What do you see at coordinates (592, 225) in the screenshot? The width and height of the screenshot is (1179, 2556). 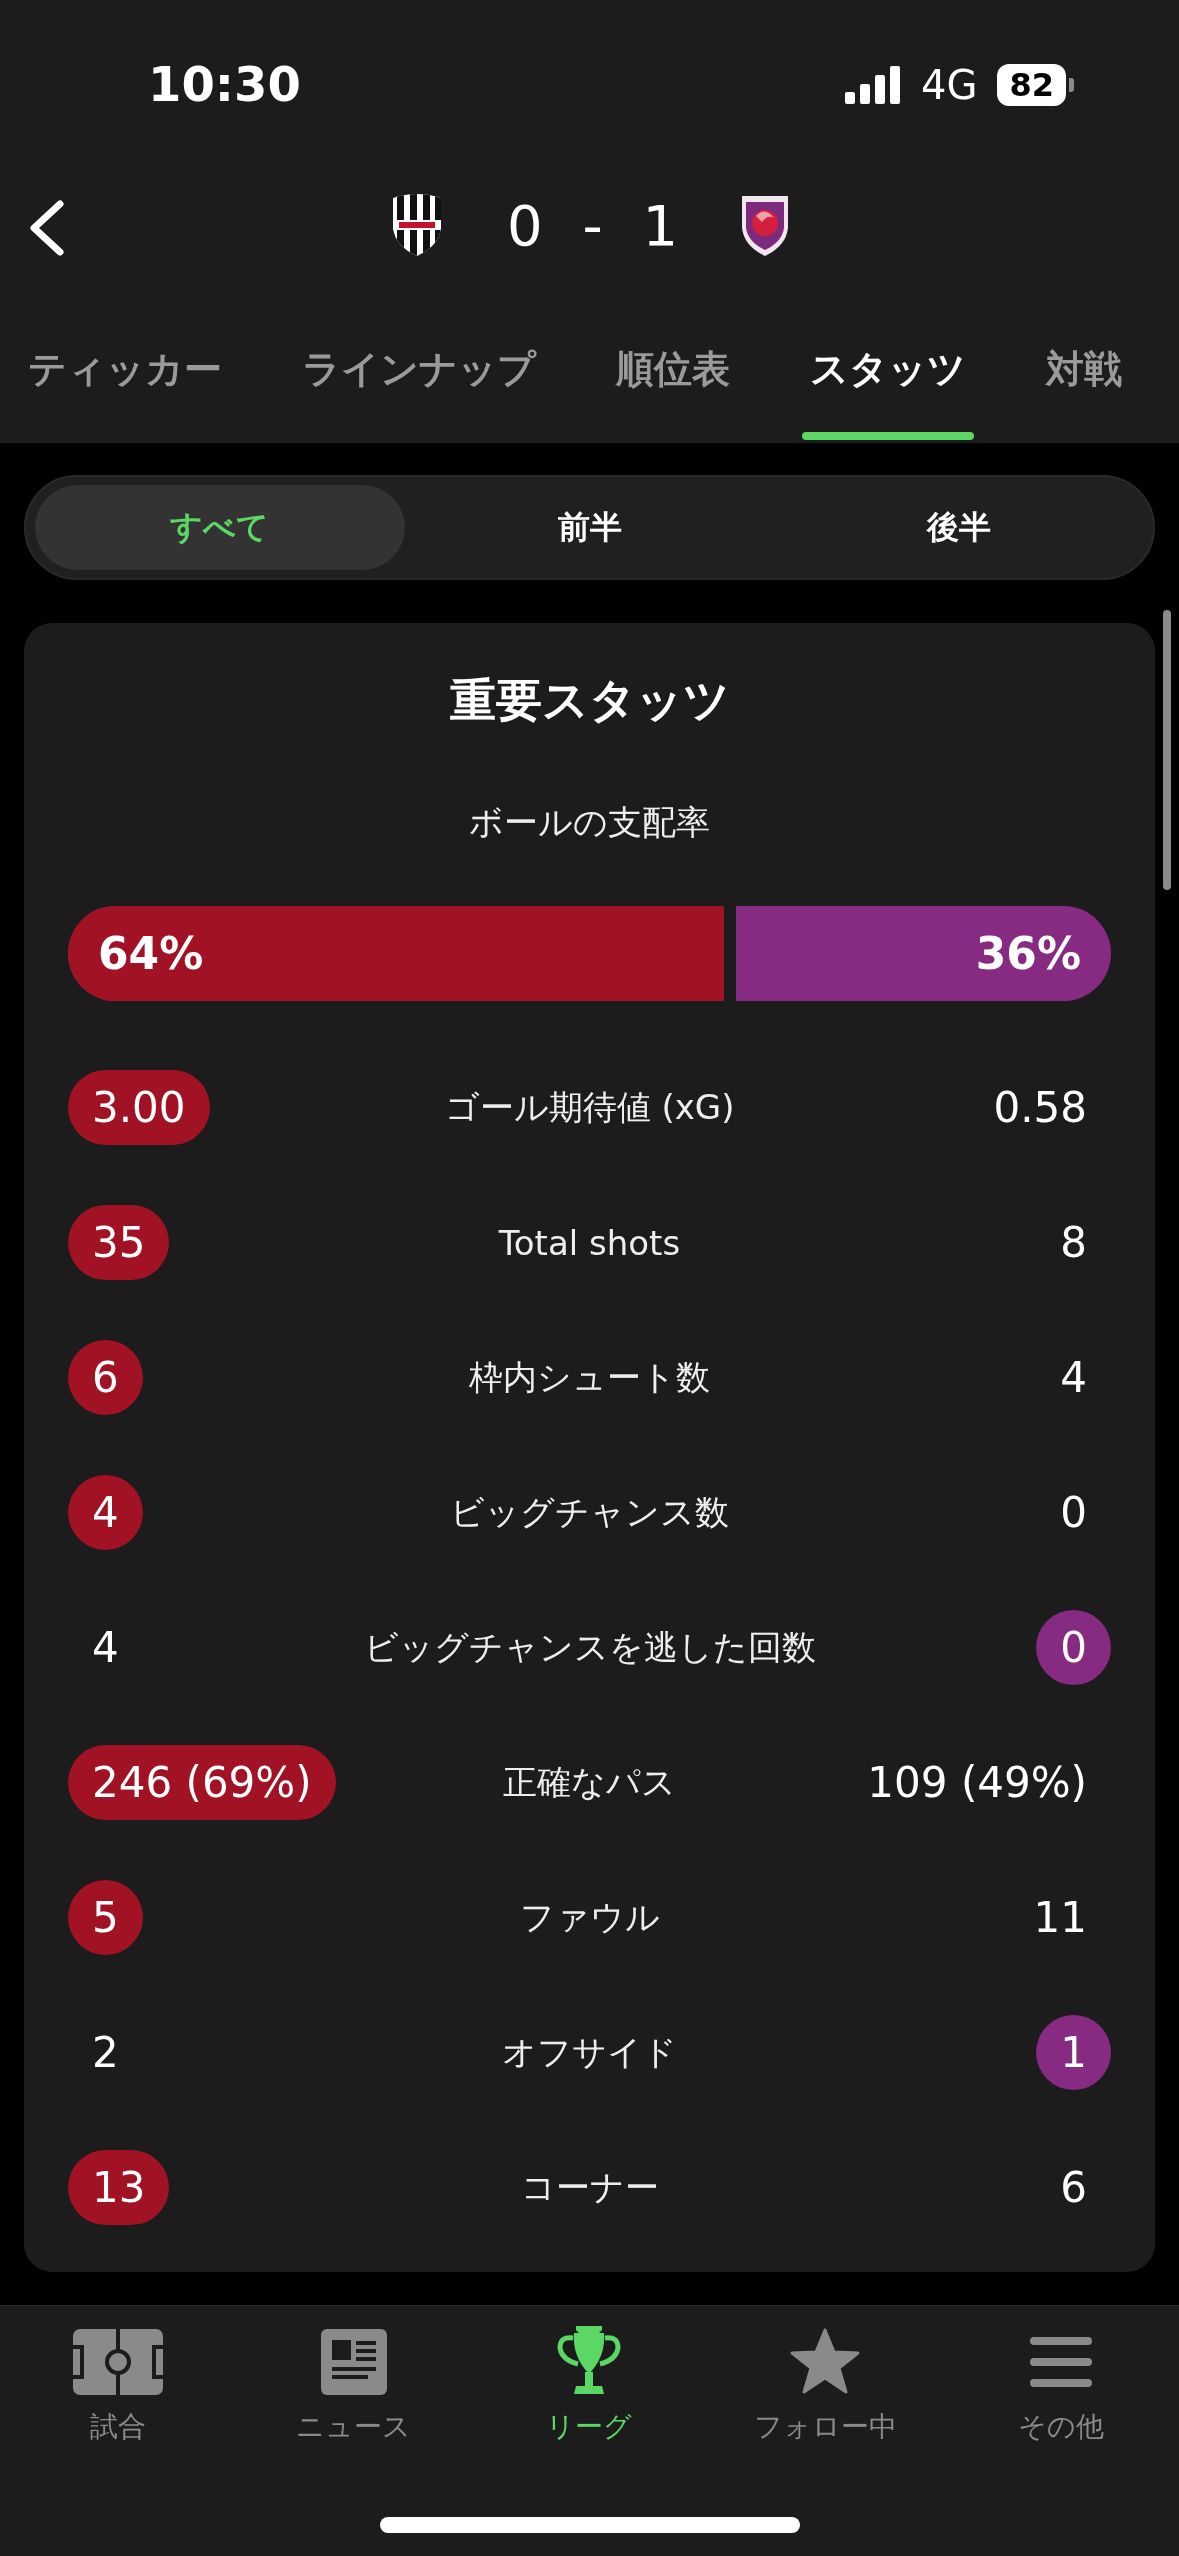 I see `match-score: 0 - 1` at bounding box center [592, 225].